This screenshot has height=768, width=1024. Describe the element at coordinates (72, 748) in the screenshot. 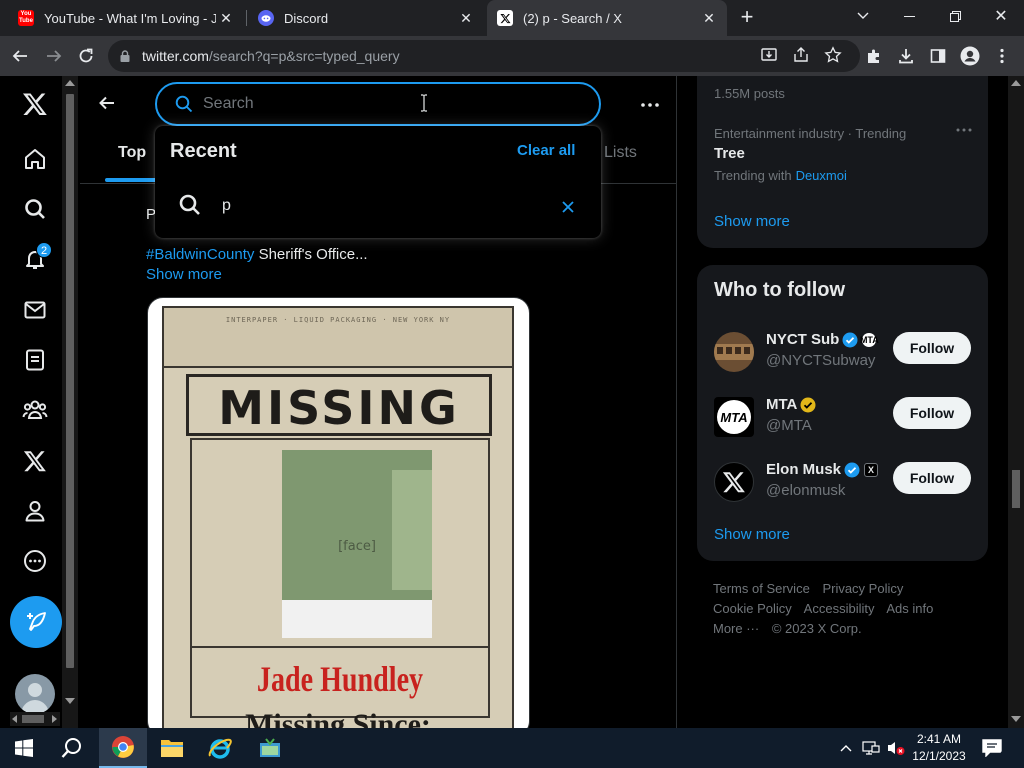

I see `taskbar-search-icon` at that location.